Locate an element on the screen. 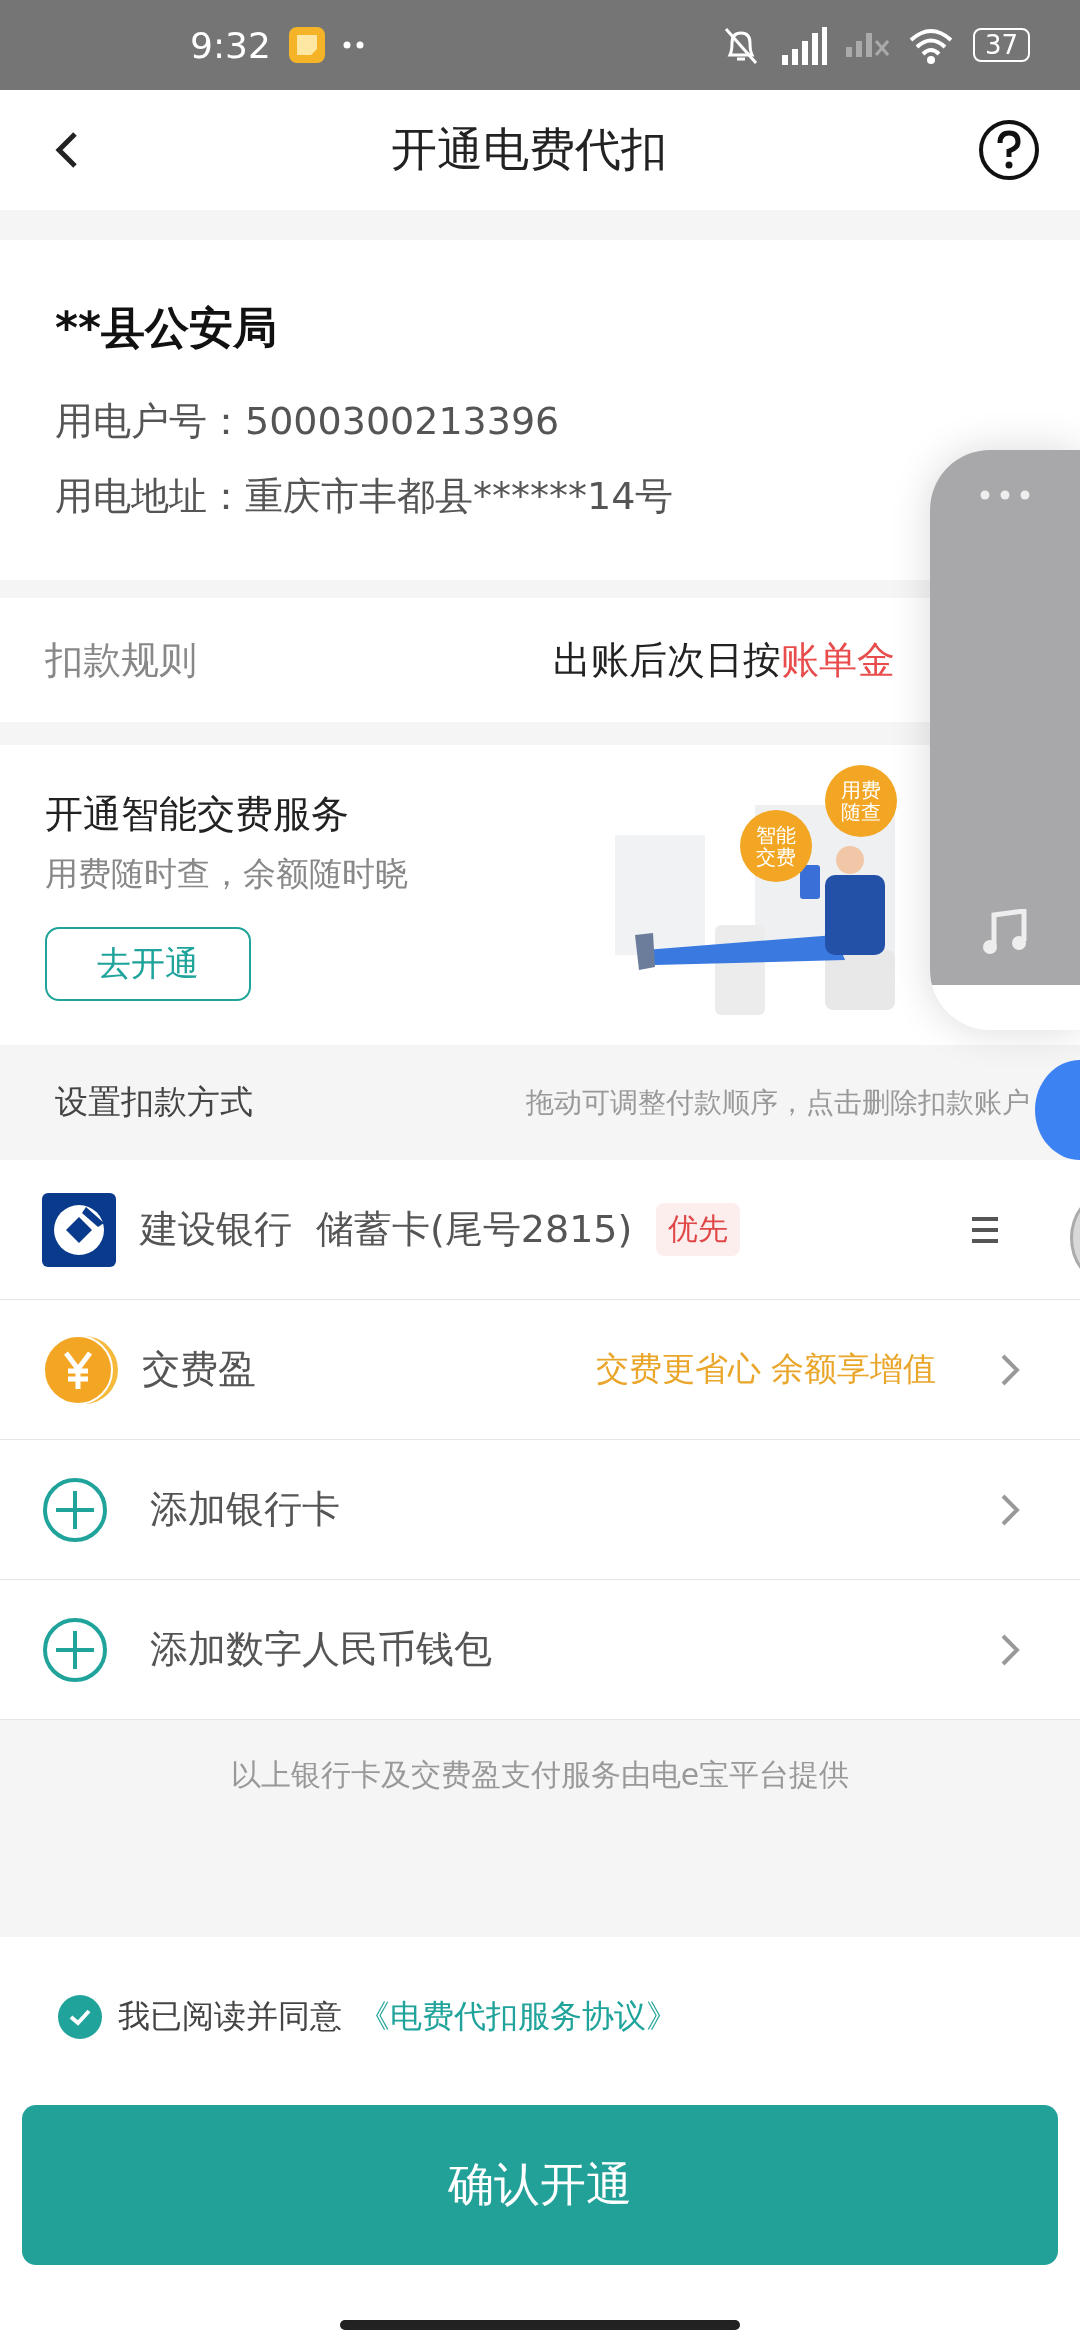  payment-method-row: 建设银行 储蓄卡(尾号2815) 优先 is located at coordinates (540, 1230).